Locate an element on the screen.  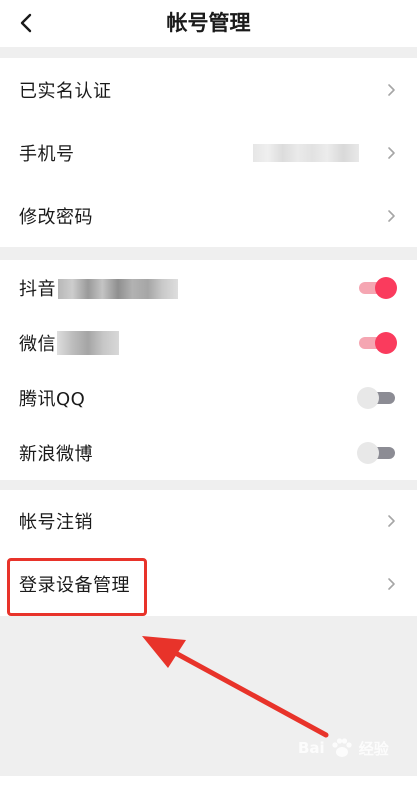
row-deactivate-account: 帐号注销 is located at coordinates (208, 521).